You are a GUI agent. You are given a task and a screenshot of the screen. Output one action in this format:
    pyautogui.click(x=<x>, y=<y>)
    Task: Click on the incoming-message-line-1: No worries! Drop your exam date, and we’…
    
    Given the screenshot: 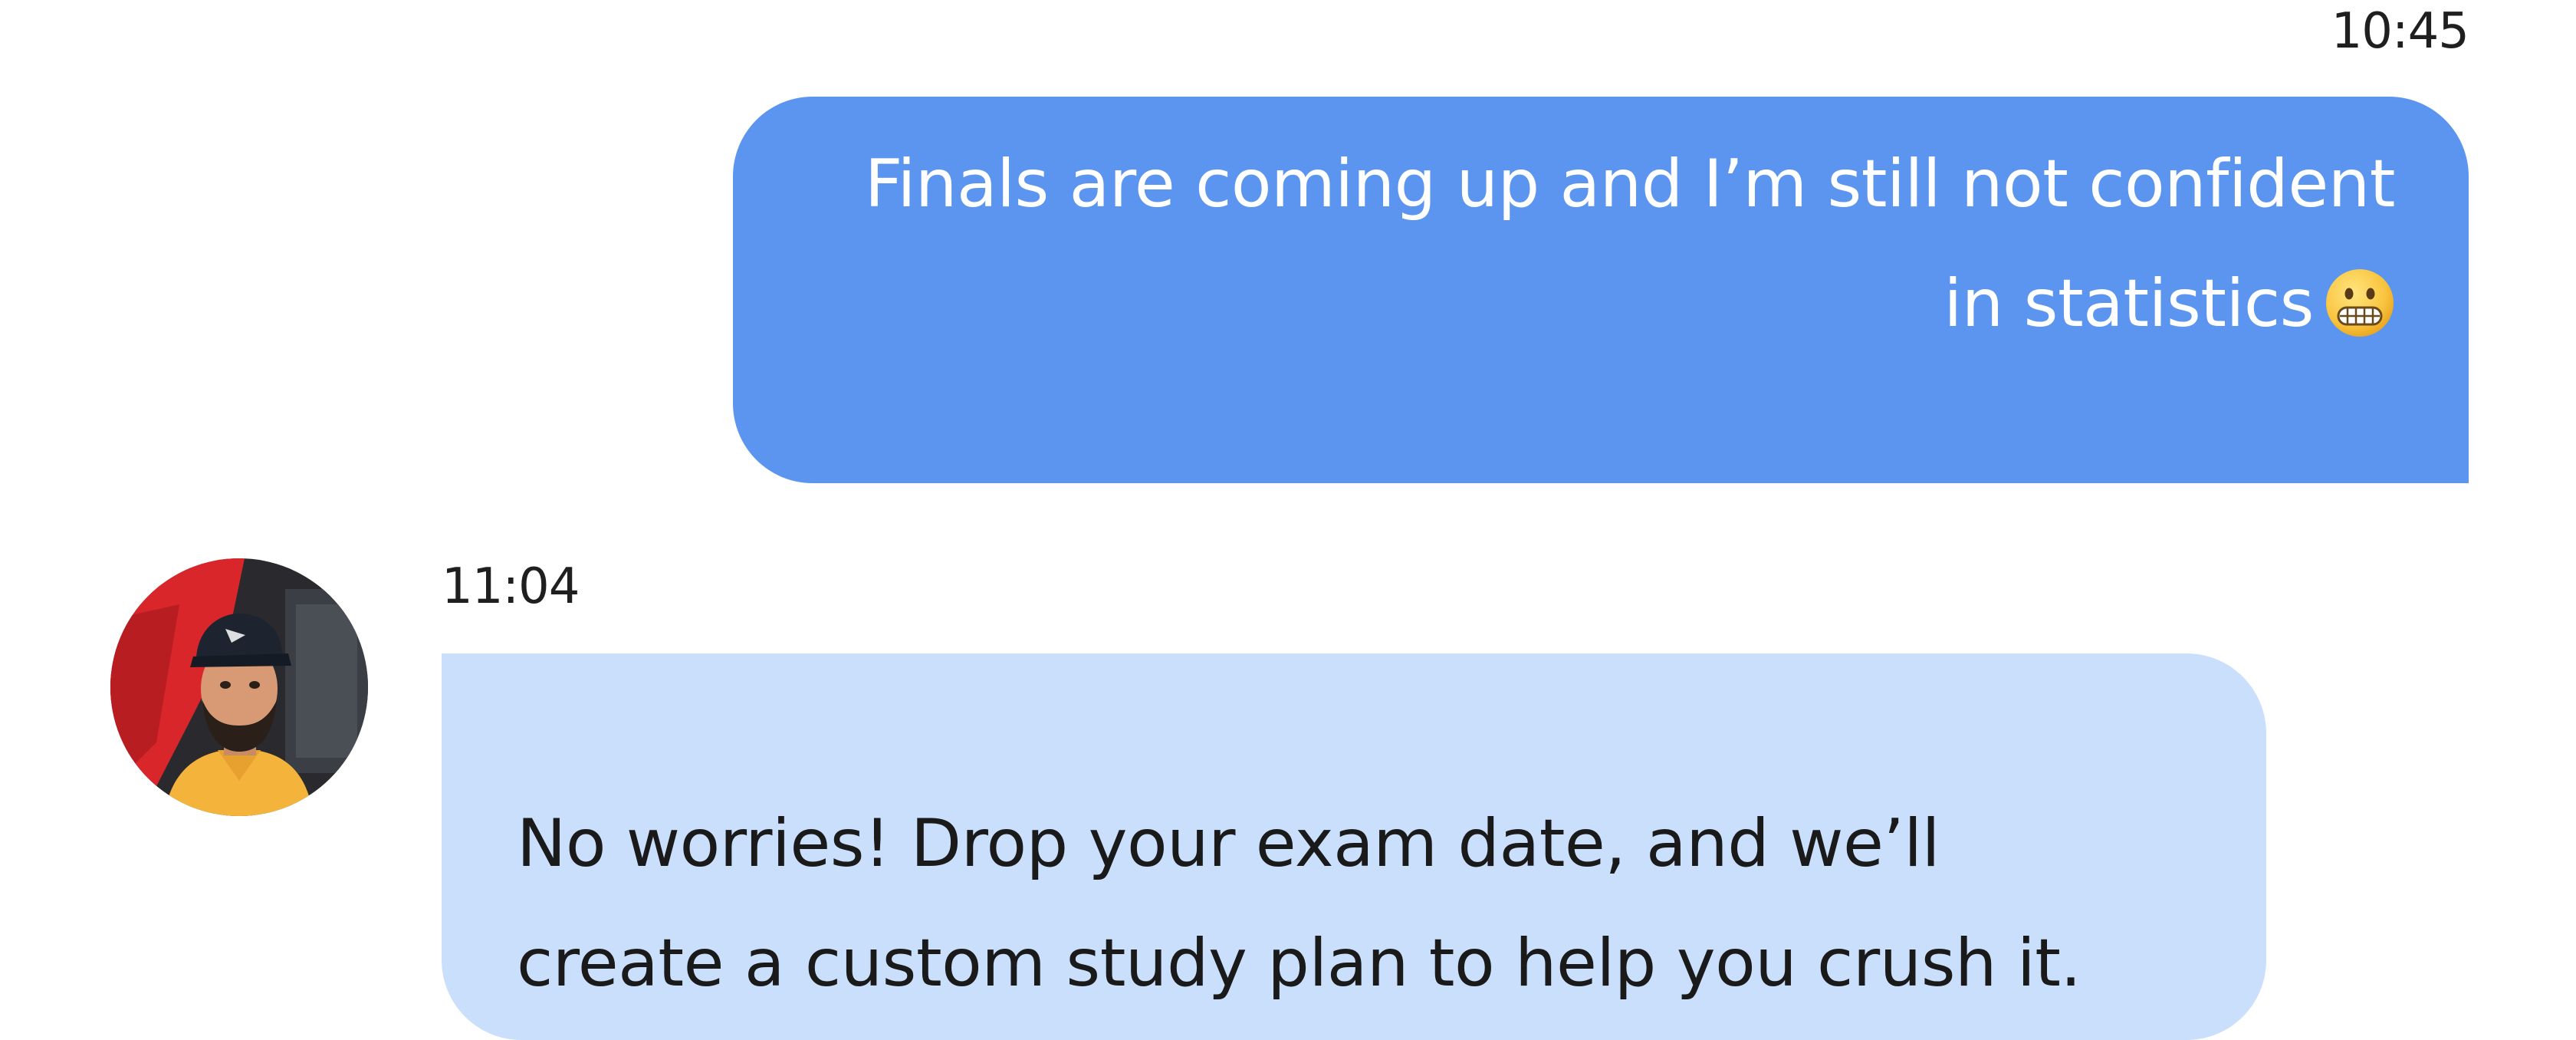 What is the action you would take?
    pyautogui.click(x=1228, y=844)
    